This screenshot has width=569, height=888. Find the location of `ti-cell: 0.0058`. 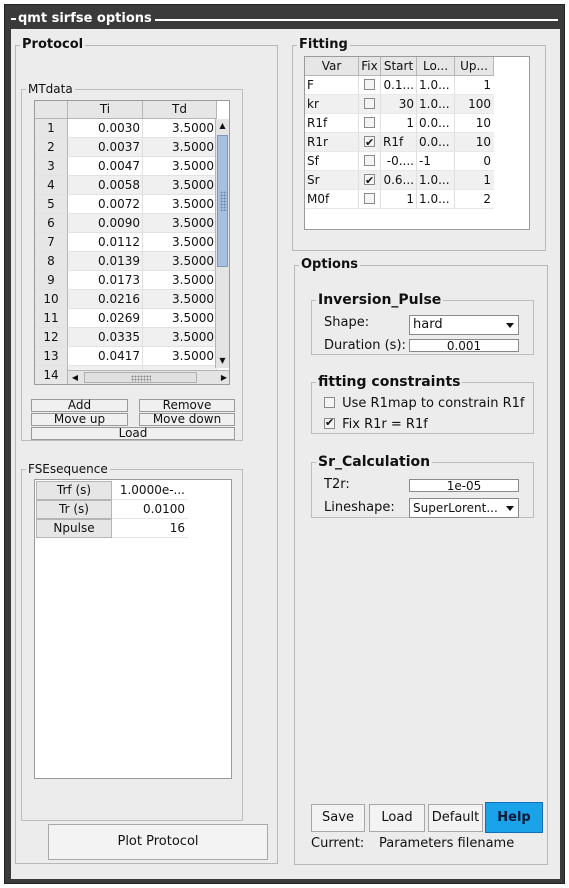

ti-cell: 0.0058 is located at coordinates (105, 185).